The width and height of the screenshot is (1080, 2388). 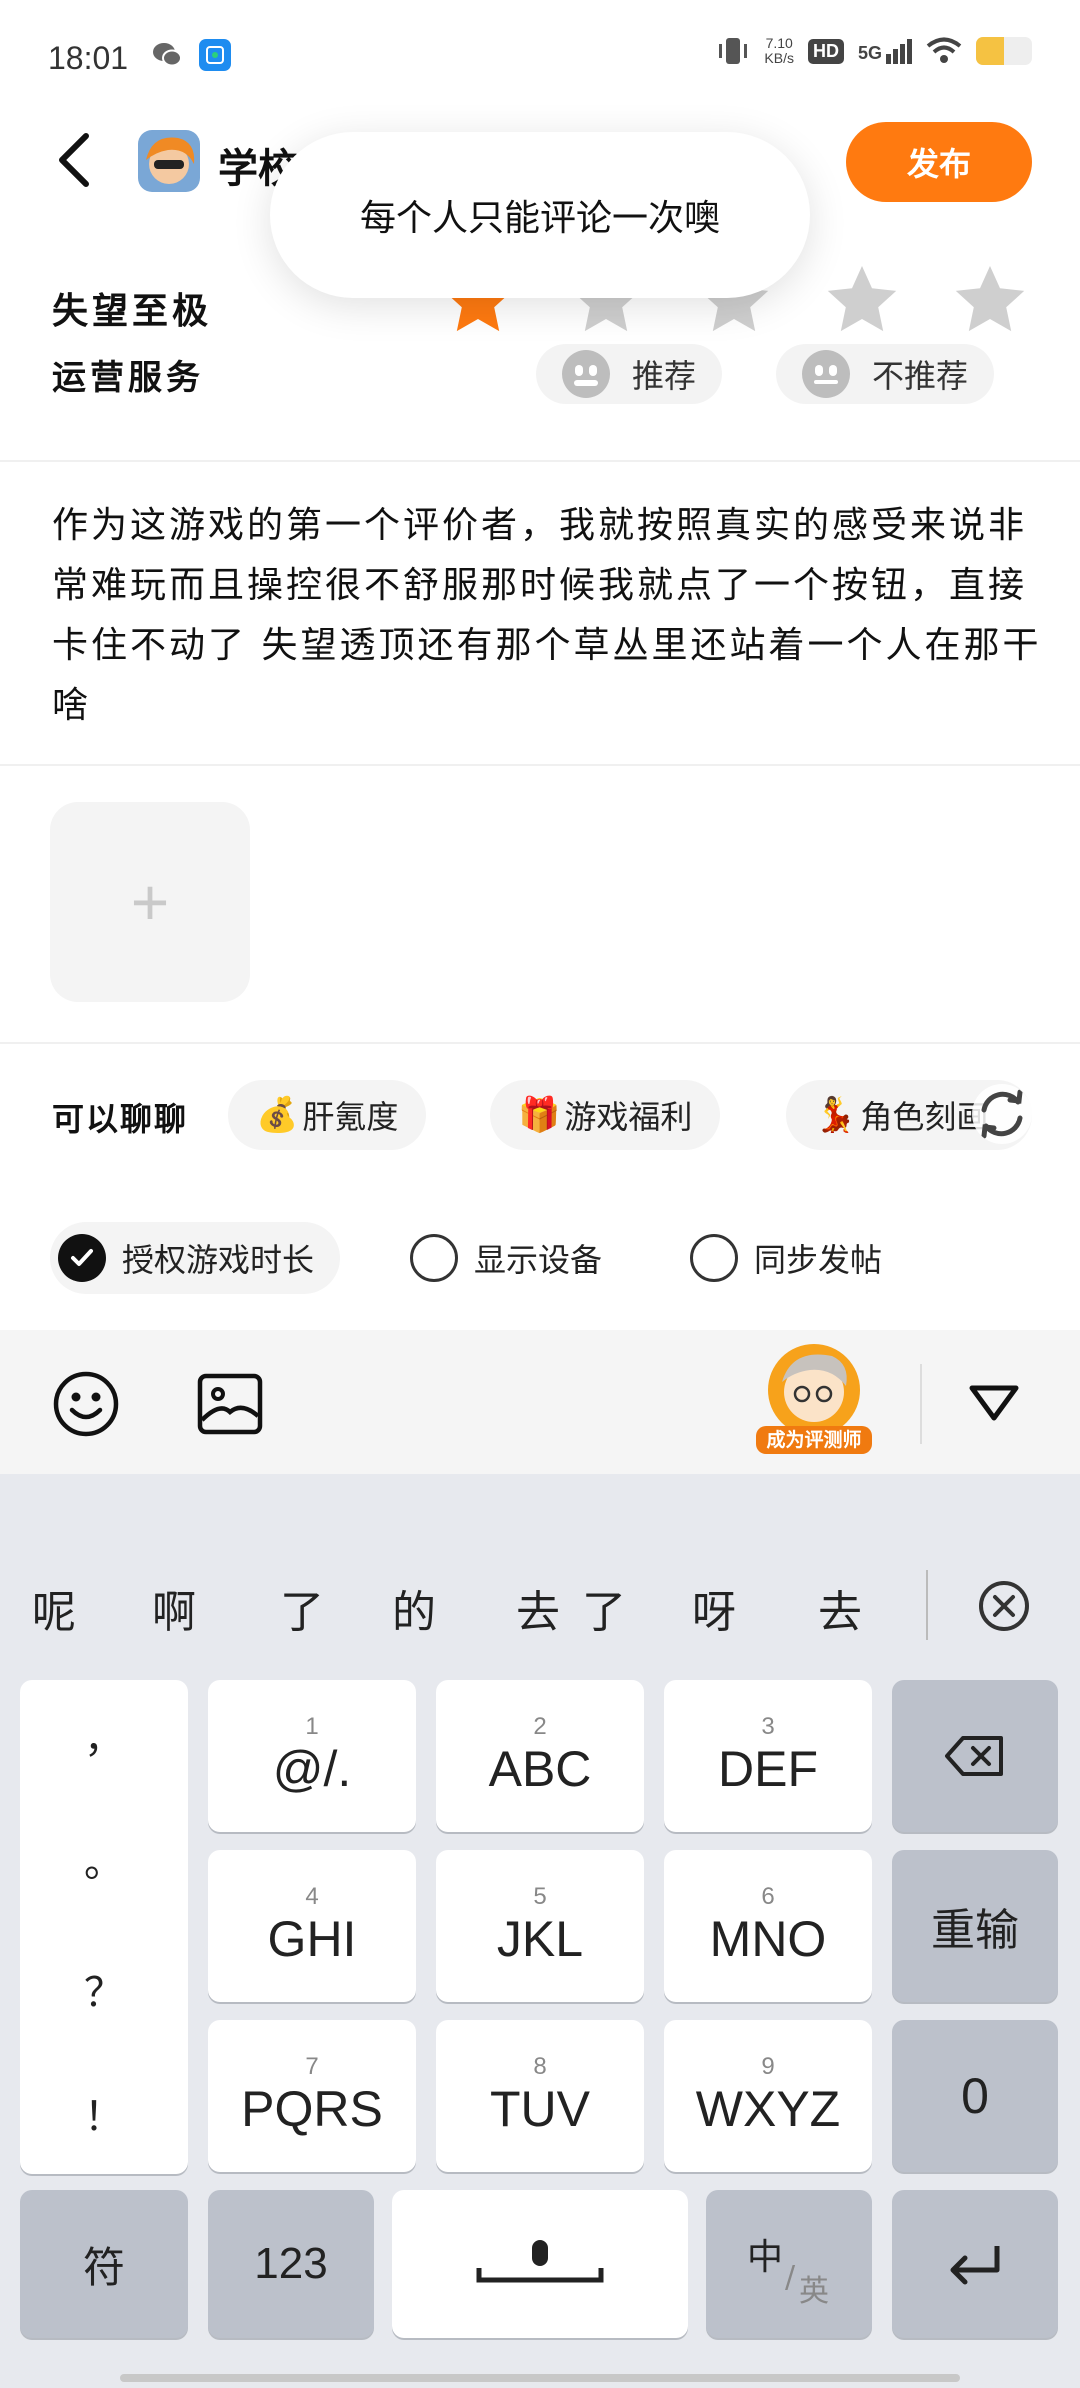 What do you see at coordinates (540, 1769) in the screenshot?
I see `key-label: ABC` at bounding box center [540, 1769].